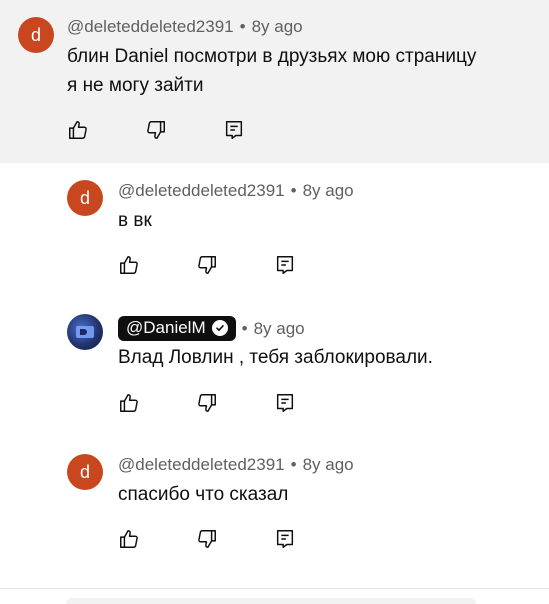 Image resolution: width=549 pixels, height=604 pixels. I want to click on verified-icon, so click(219, 328).